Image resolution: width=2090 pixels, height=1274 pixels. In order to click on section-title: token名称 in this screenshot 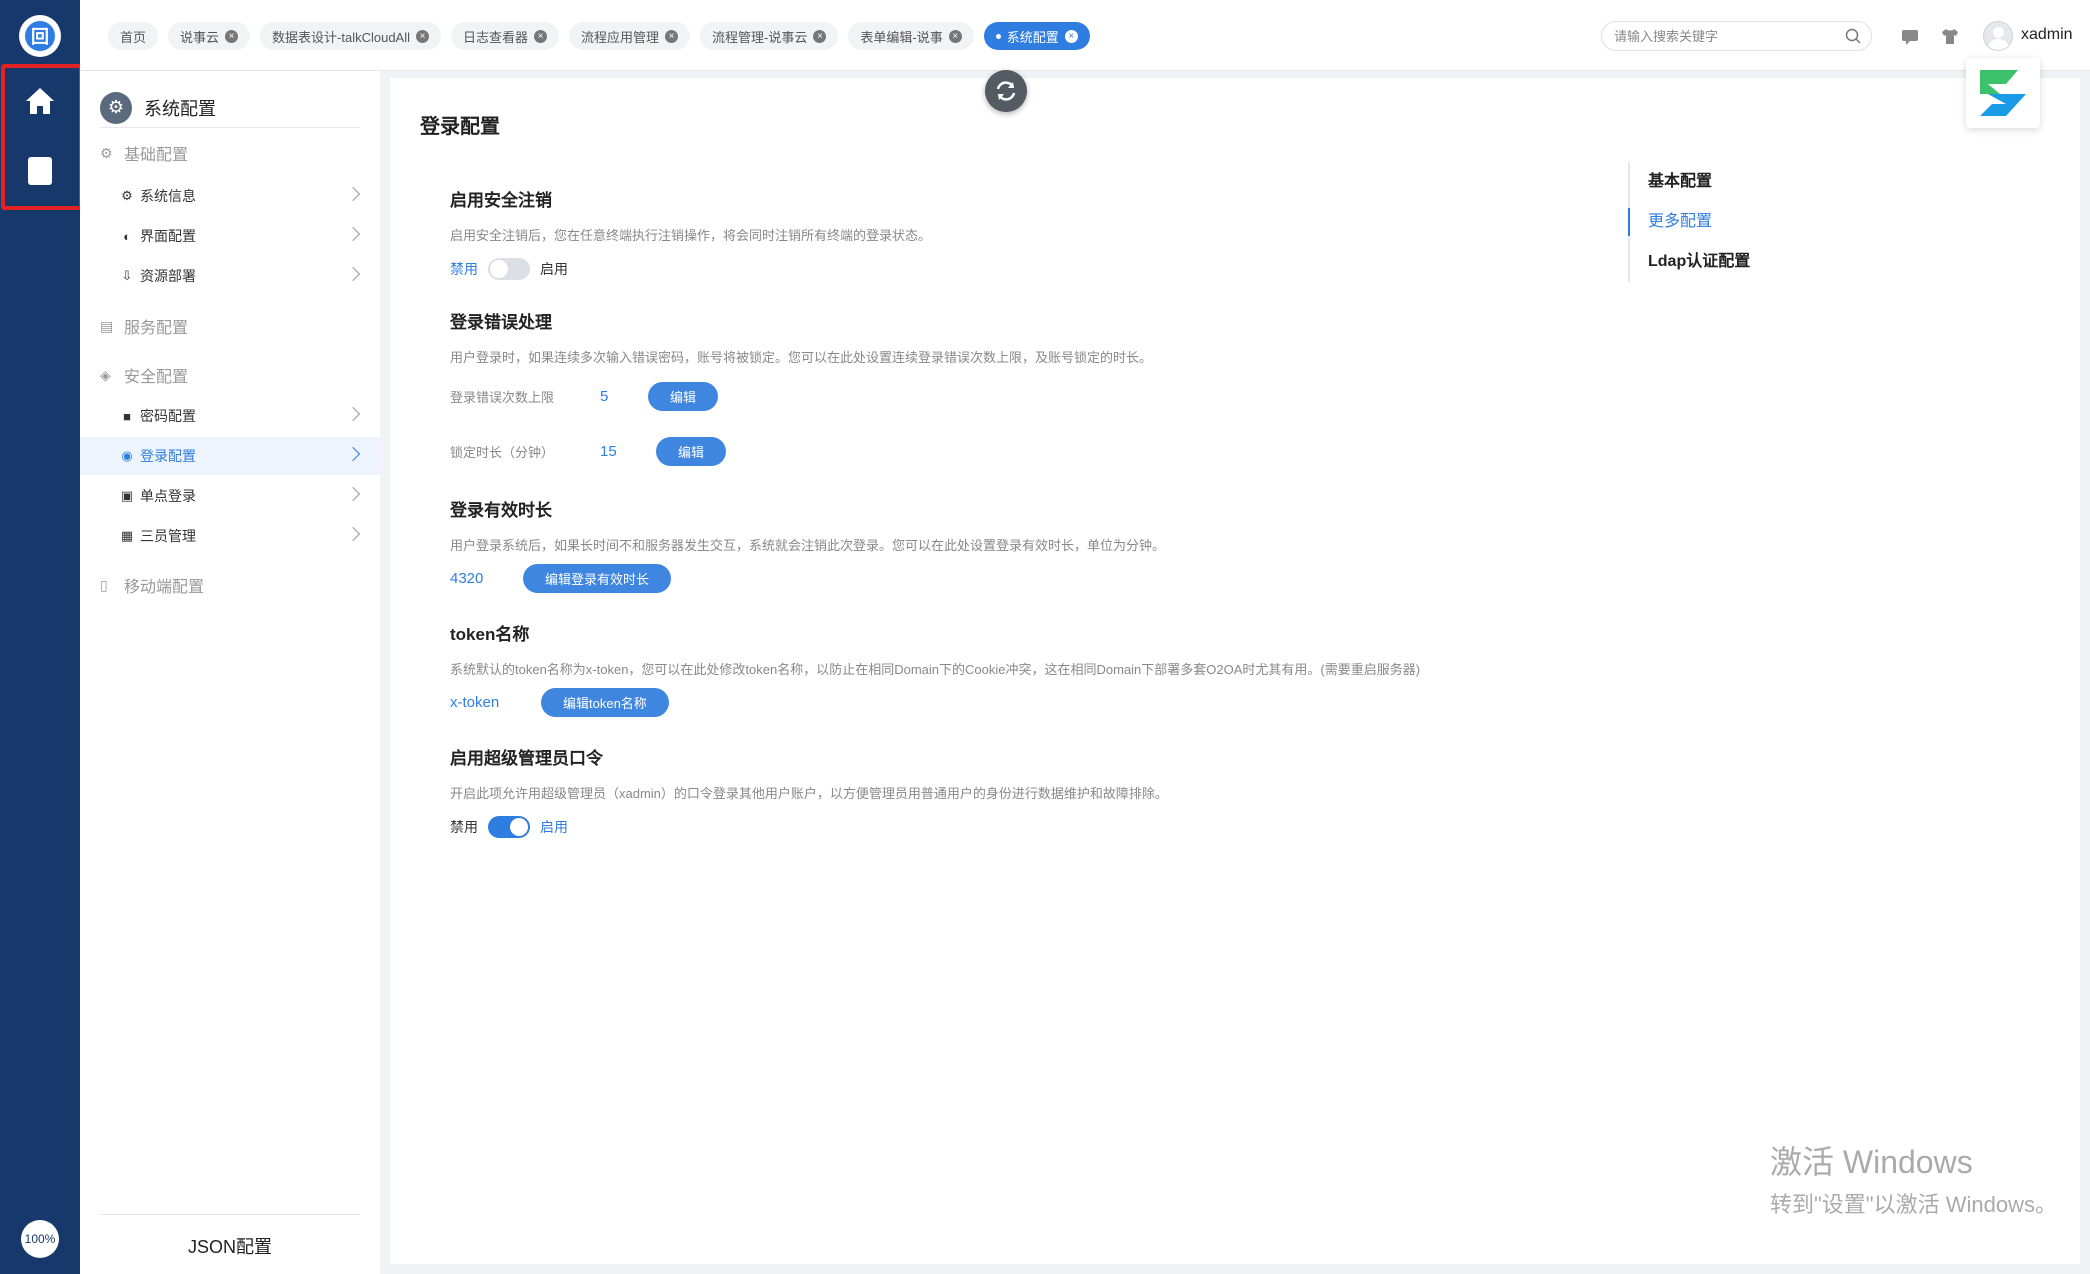, I will do `click(490, 634)`.